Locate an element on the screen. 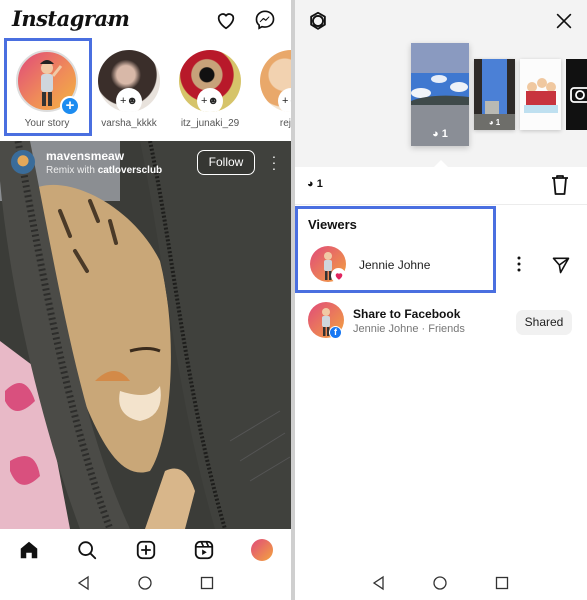 The image size is (587, 600). add-story-thumbnail is located at coordinates (576, 94).